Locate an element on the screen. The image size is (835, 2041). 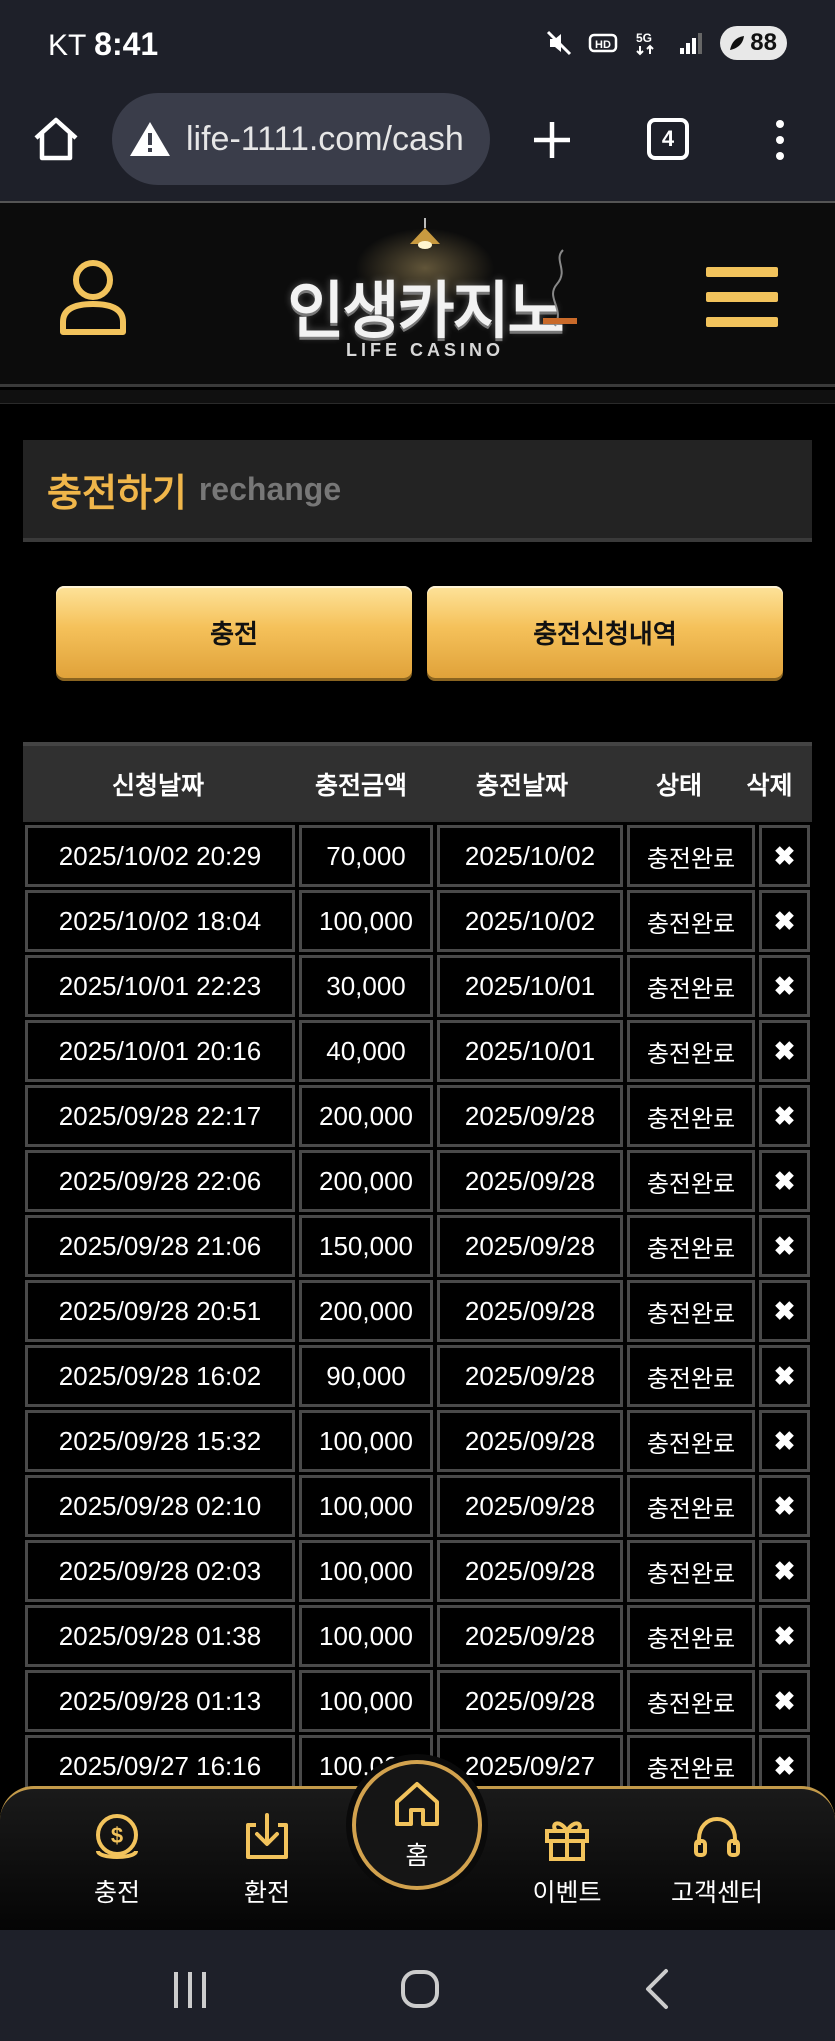
coin-dollar-icon: $ is located at coordinates (117, 1836).